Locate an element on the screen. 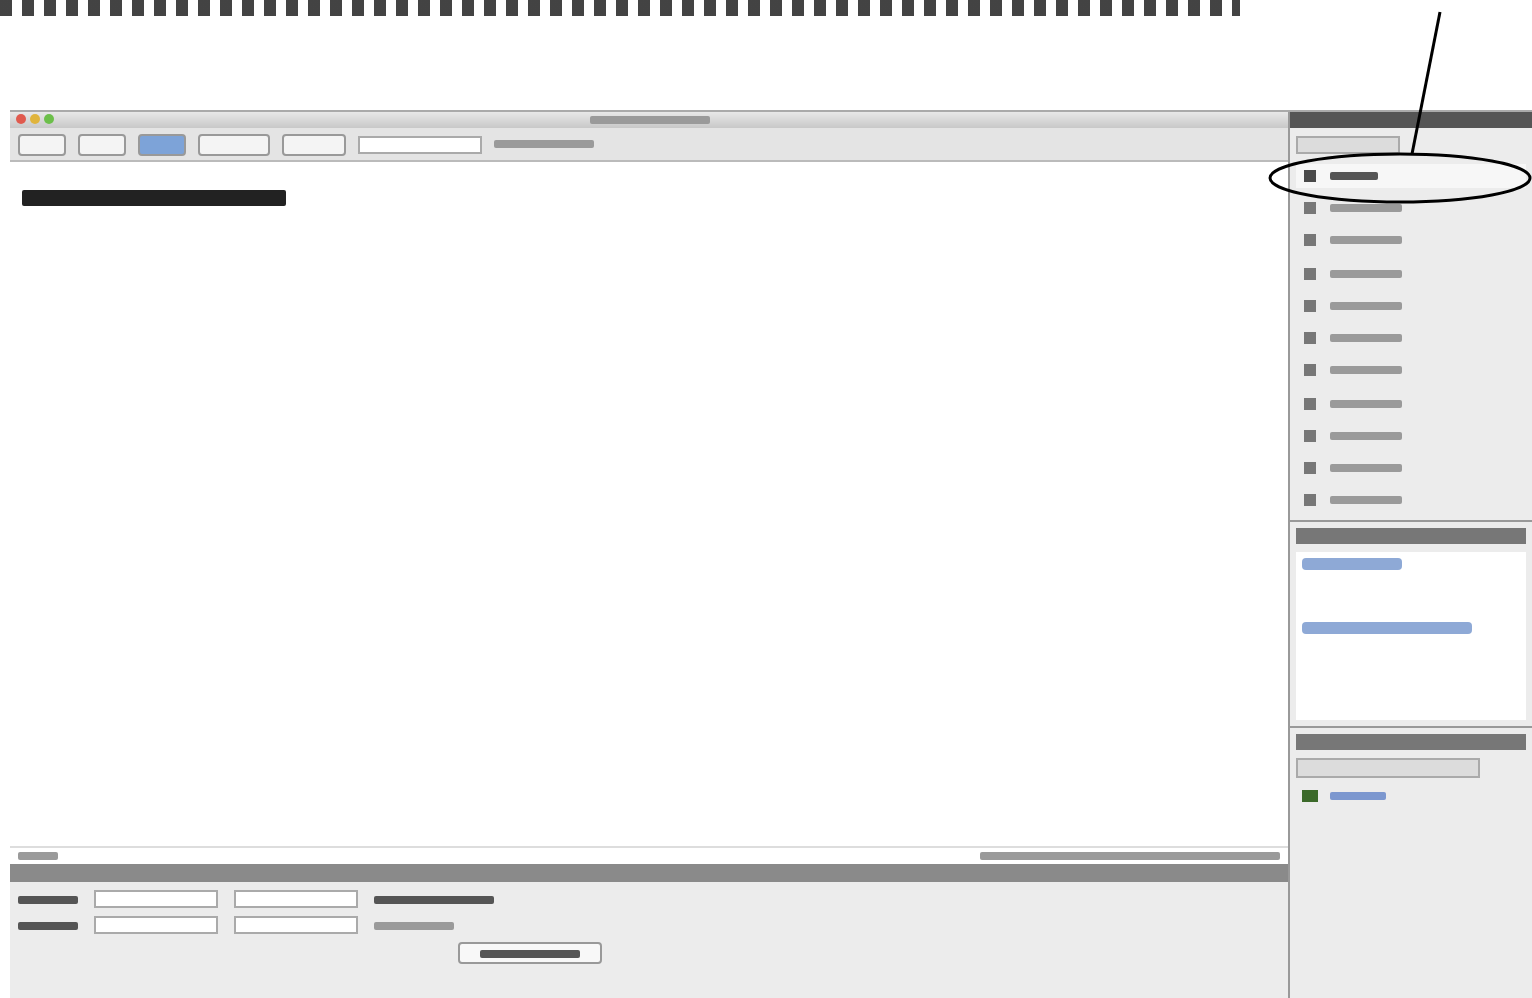 Image resolution: width=1532 pixels, height=998 pixels. page-properties-button is located at coordinates (530, 953).